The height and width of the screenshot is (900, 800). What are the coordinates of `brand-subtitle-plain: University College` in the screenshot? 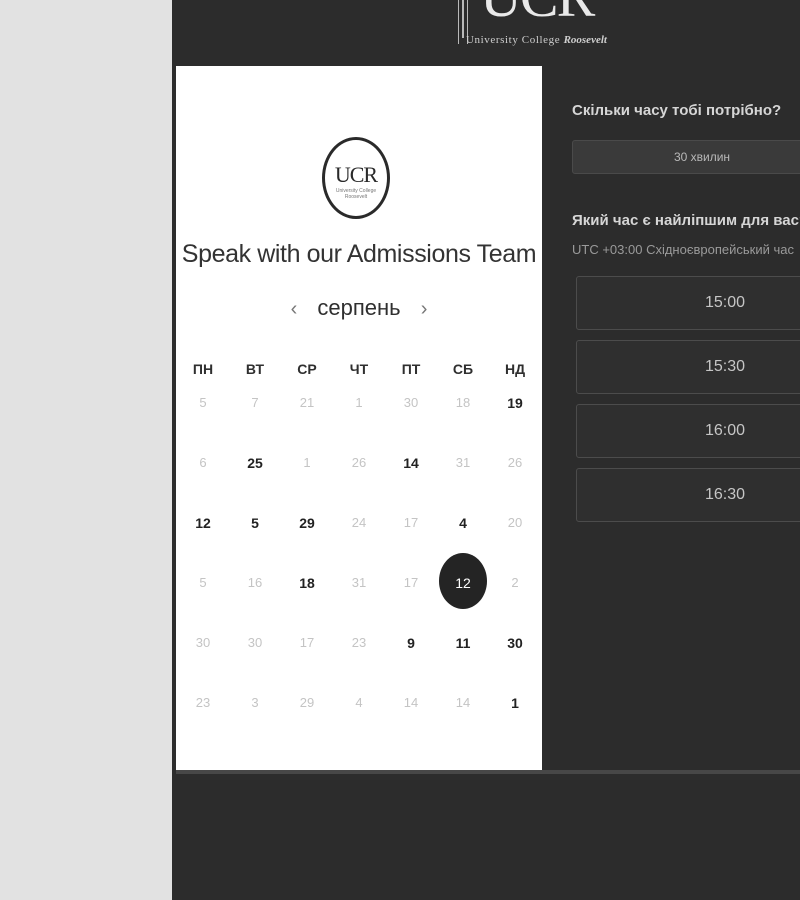 It's located at (513, 40).